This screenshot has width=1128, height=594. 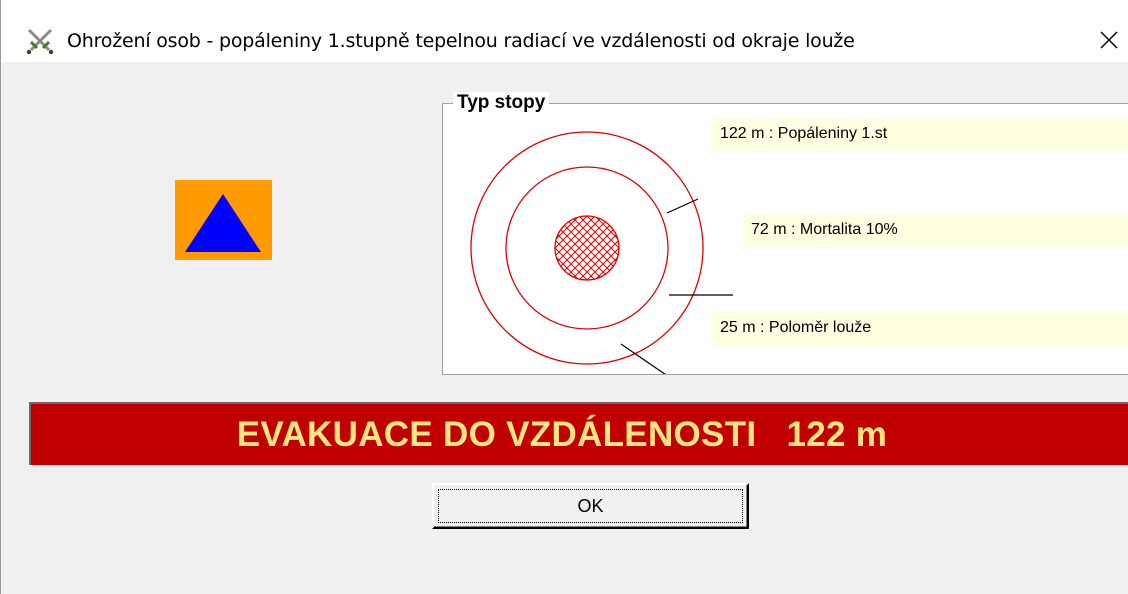 I want to click on evacuation-banner: EVAKUACE DO VZDÁLENOSTI 122 m, so click(x=578, y=433).